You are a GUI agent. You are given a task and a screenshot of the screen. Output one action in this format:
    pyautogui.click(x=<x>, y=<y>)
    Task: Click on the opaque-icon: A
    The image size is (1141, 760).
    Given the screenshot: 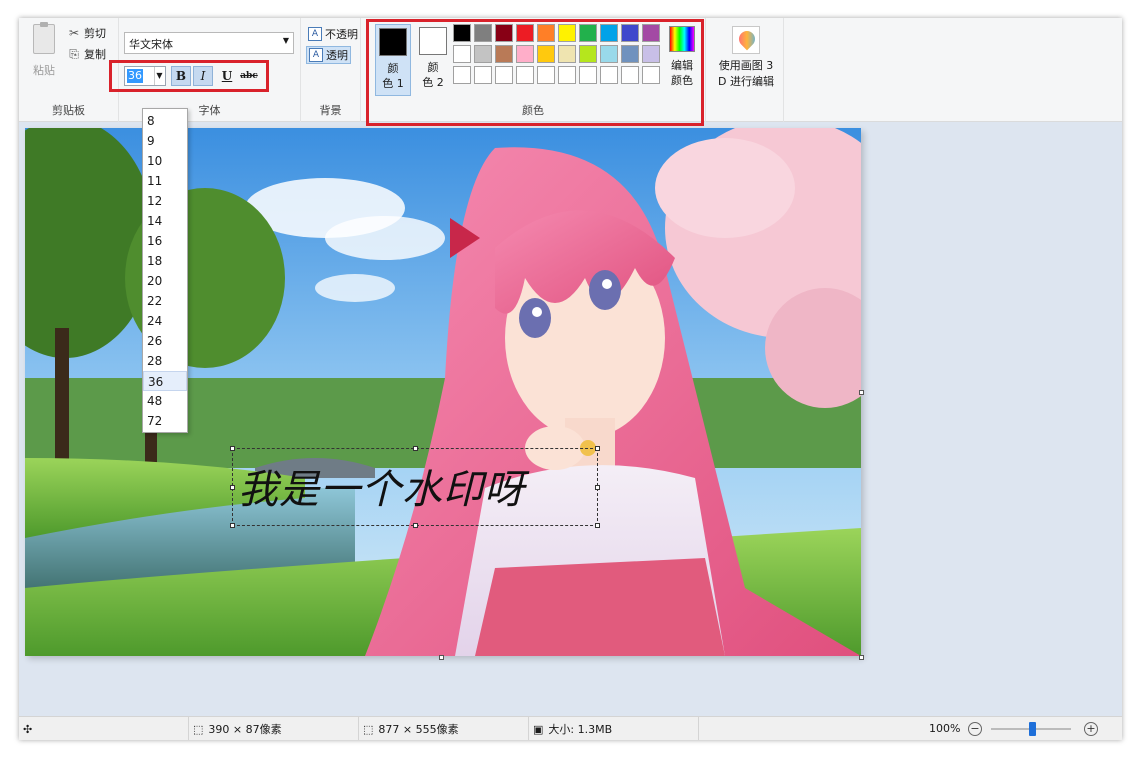 What is the action you would take?
    pyautogui.click(x=315, y=34)
    